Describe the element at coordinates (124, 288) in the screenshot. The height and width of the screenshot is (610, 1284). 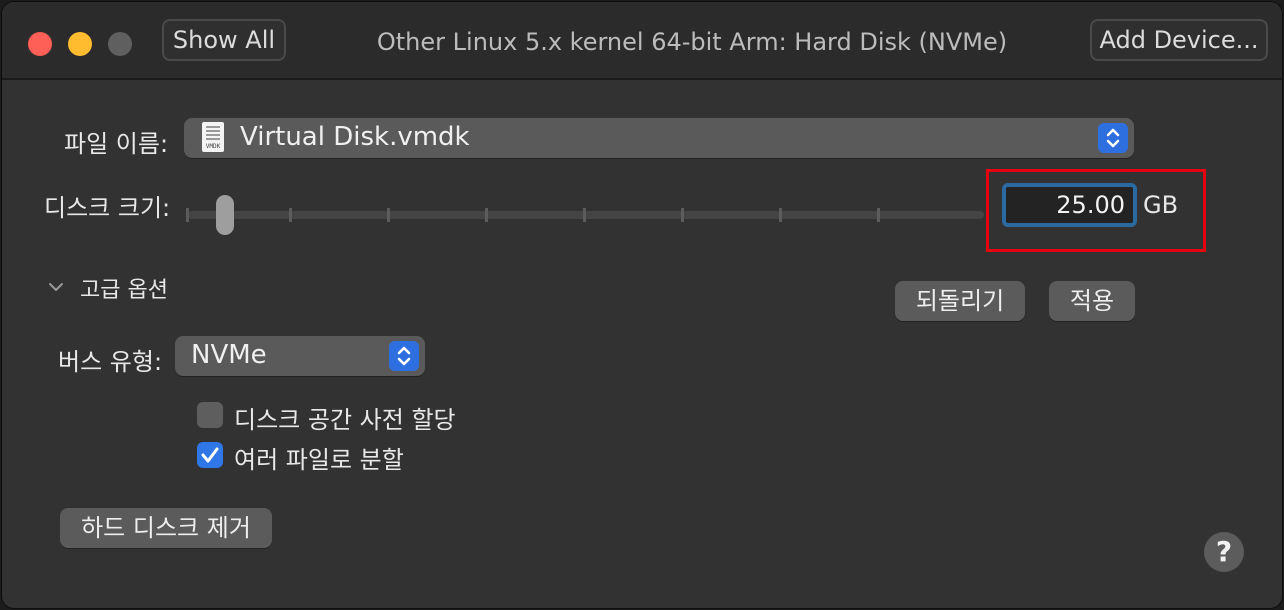
I see `advanced-options-label: 고급 옵션` at that location.